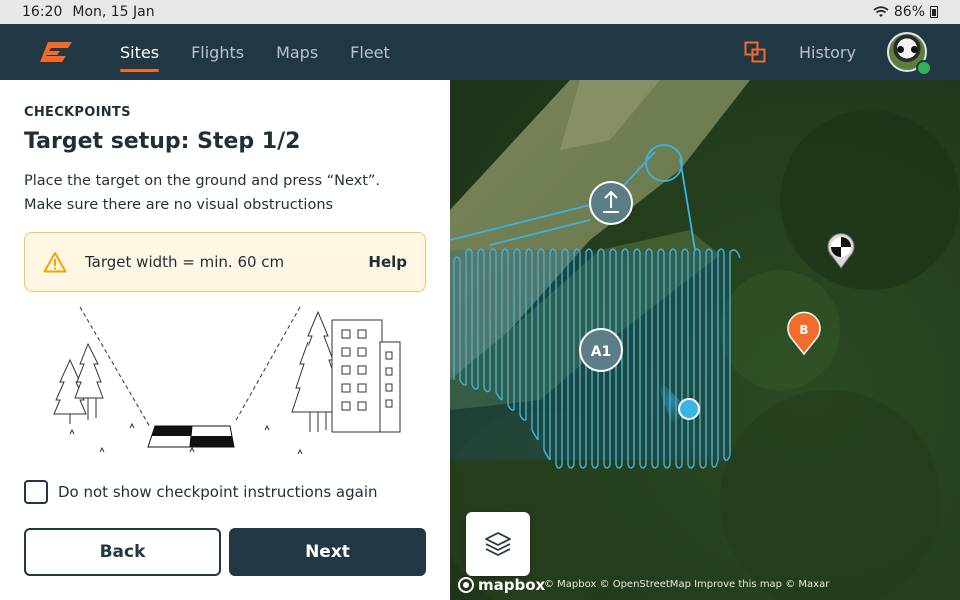 The image size is (960, 600). I want to click on alert-text: Target width = min. 60 cm, so click(185, 262).